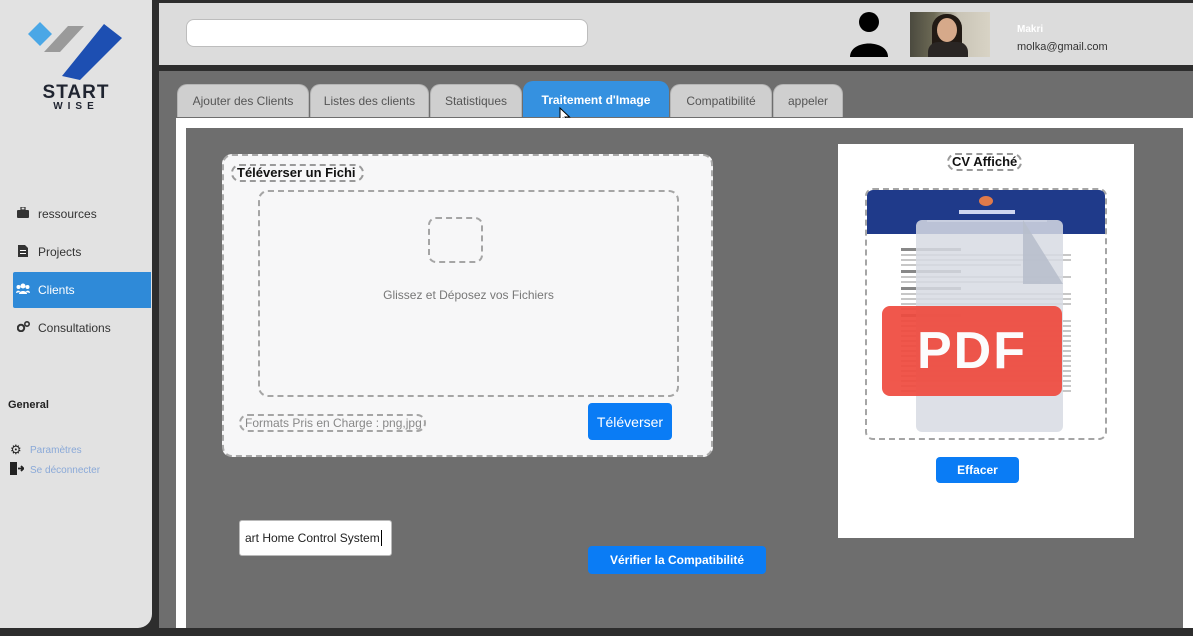 The image size is (1193, 636). What do you see at coordinates (23, 327) in the screenshot?
I see `gears-icon` at bounding box center [23, 327].